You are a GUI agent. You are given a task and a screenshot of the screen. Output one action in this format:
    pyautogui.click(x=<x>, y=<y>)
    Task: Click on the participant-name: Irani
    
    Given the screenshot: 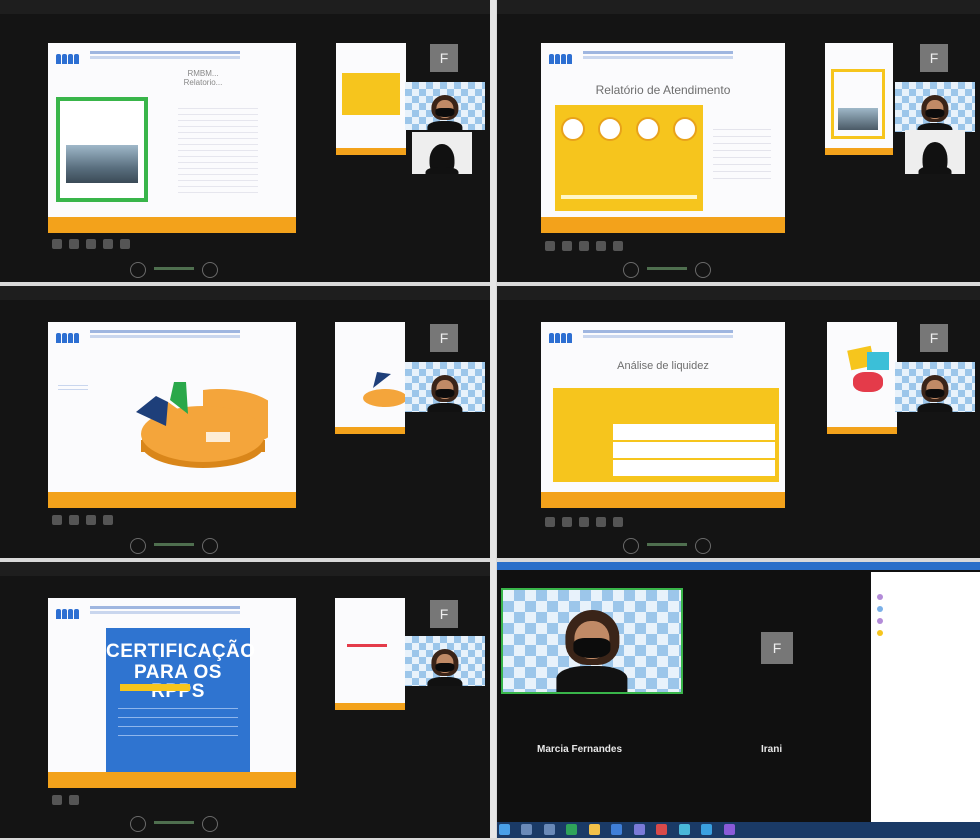 What is the action you would take?
    pyautogui.click(x=772, y=749)
    